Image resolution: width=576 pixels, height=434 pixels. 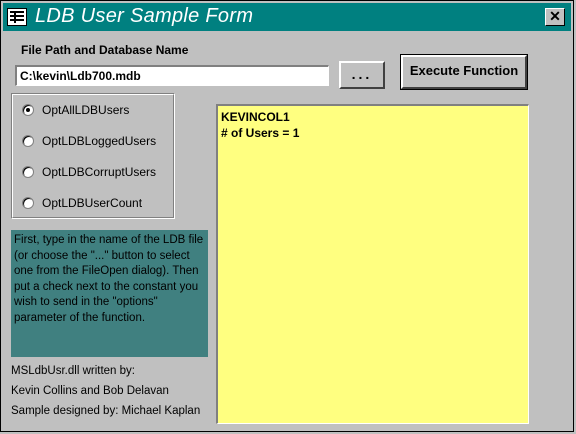 What do you see at coordinates (17, 17) in the screenshot?
I see `form-icon` at bounding box center [17, 17].